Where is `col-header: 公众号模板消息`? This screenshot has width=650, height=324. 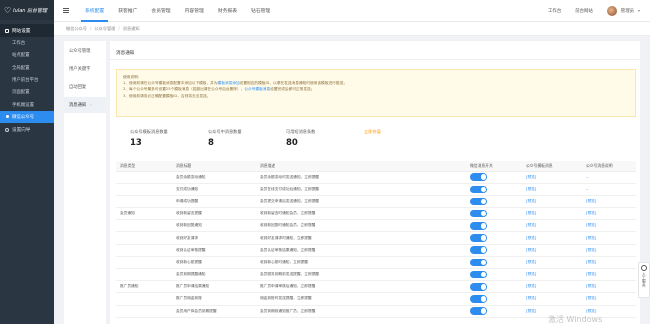
col-header: 公众号模板消息 is located at coordinates (552, 166).